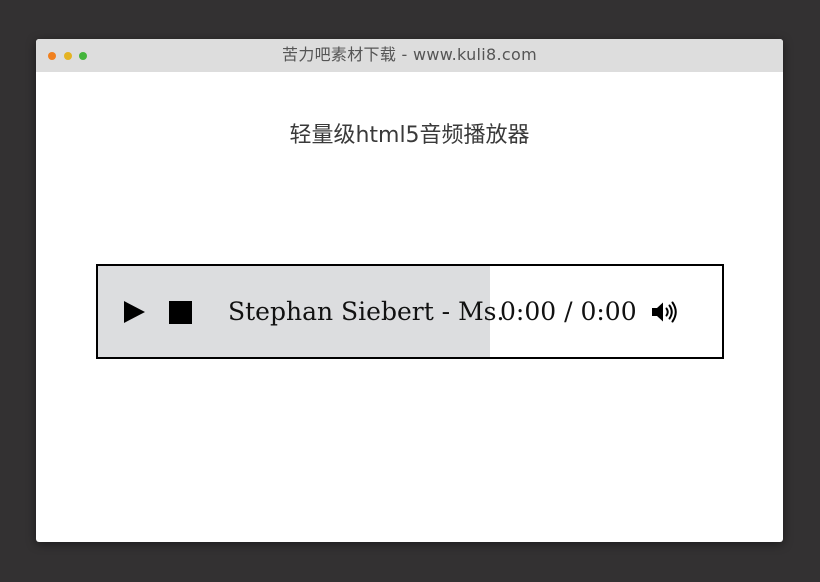 The image size is (820, 582). What do you see at coordinates (134, 312) in the screenshot?
I see `play-icon` at bounding box center [134, 312].